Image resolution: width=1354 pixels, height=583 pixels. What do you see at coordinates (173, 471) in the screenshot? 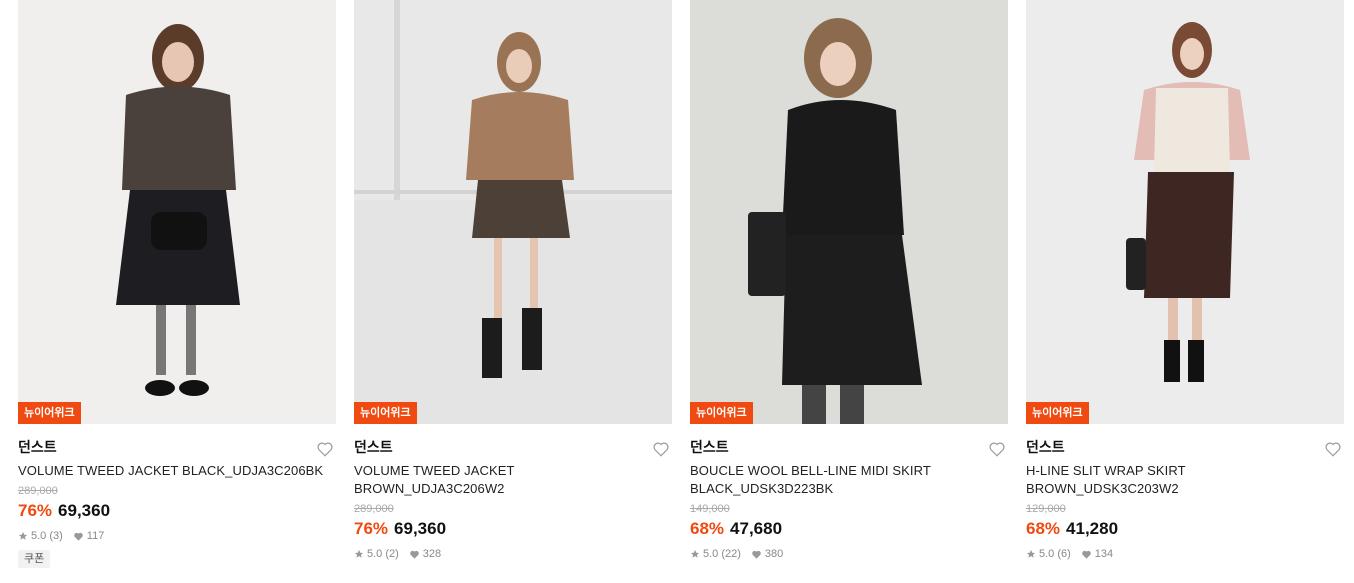
I see `product-name: VOLUME TWEED JACKET BLACK_UDJA3C206BK` at bounding box center [173, 471].